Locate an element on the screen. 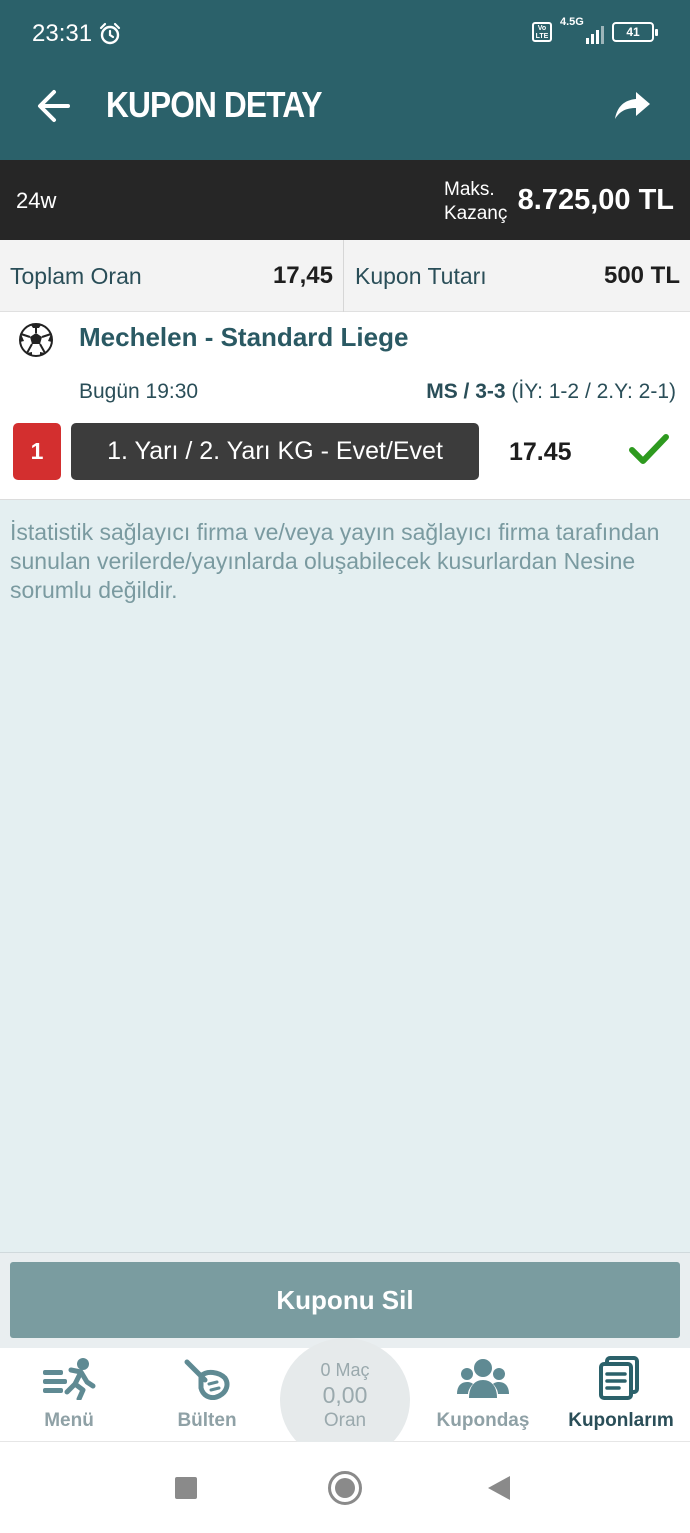 The height and width of the screenshot is (1533, 690). volte-icon: Vo LTE is located at coordinates (542, 32).